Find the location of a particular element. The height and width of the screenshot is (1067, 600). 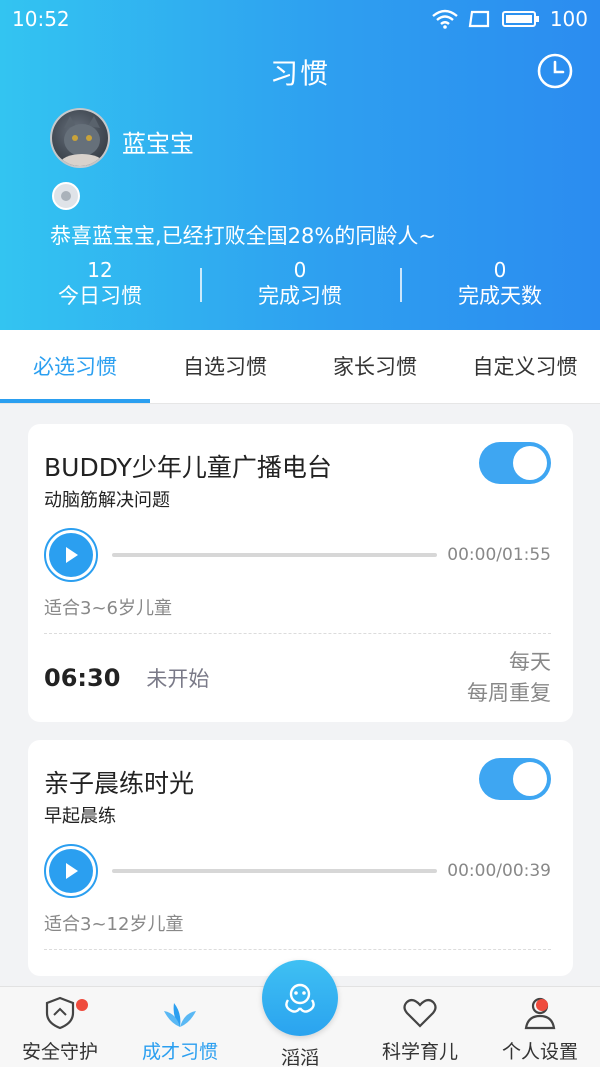

age-range: 适合3~12岁儿童 is located at coordinates (297, 930).